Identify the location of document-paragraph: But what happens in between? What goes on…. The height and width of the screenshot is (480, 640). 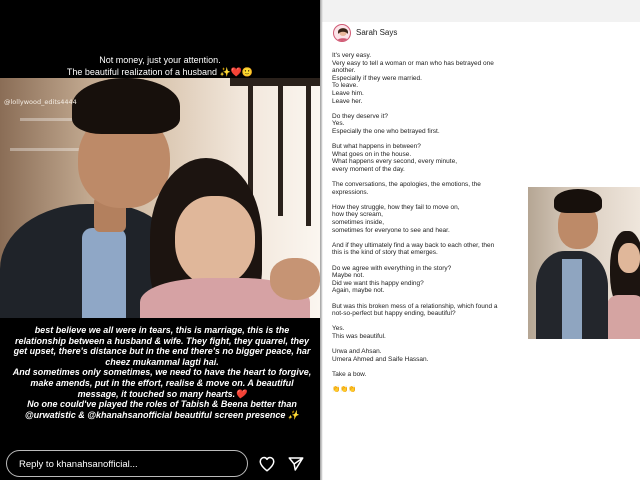
(432, 158).